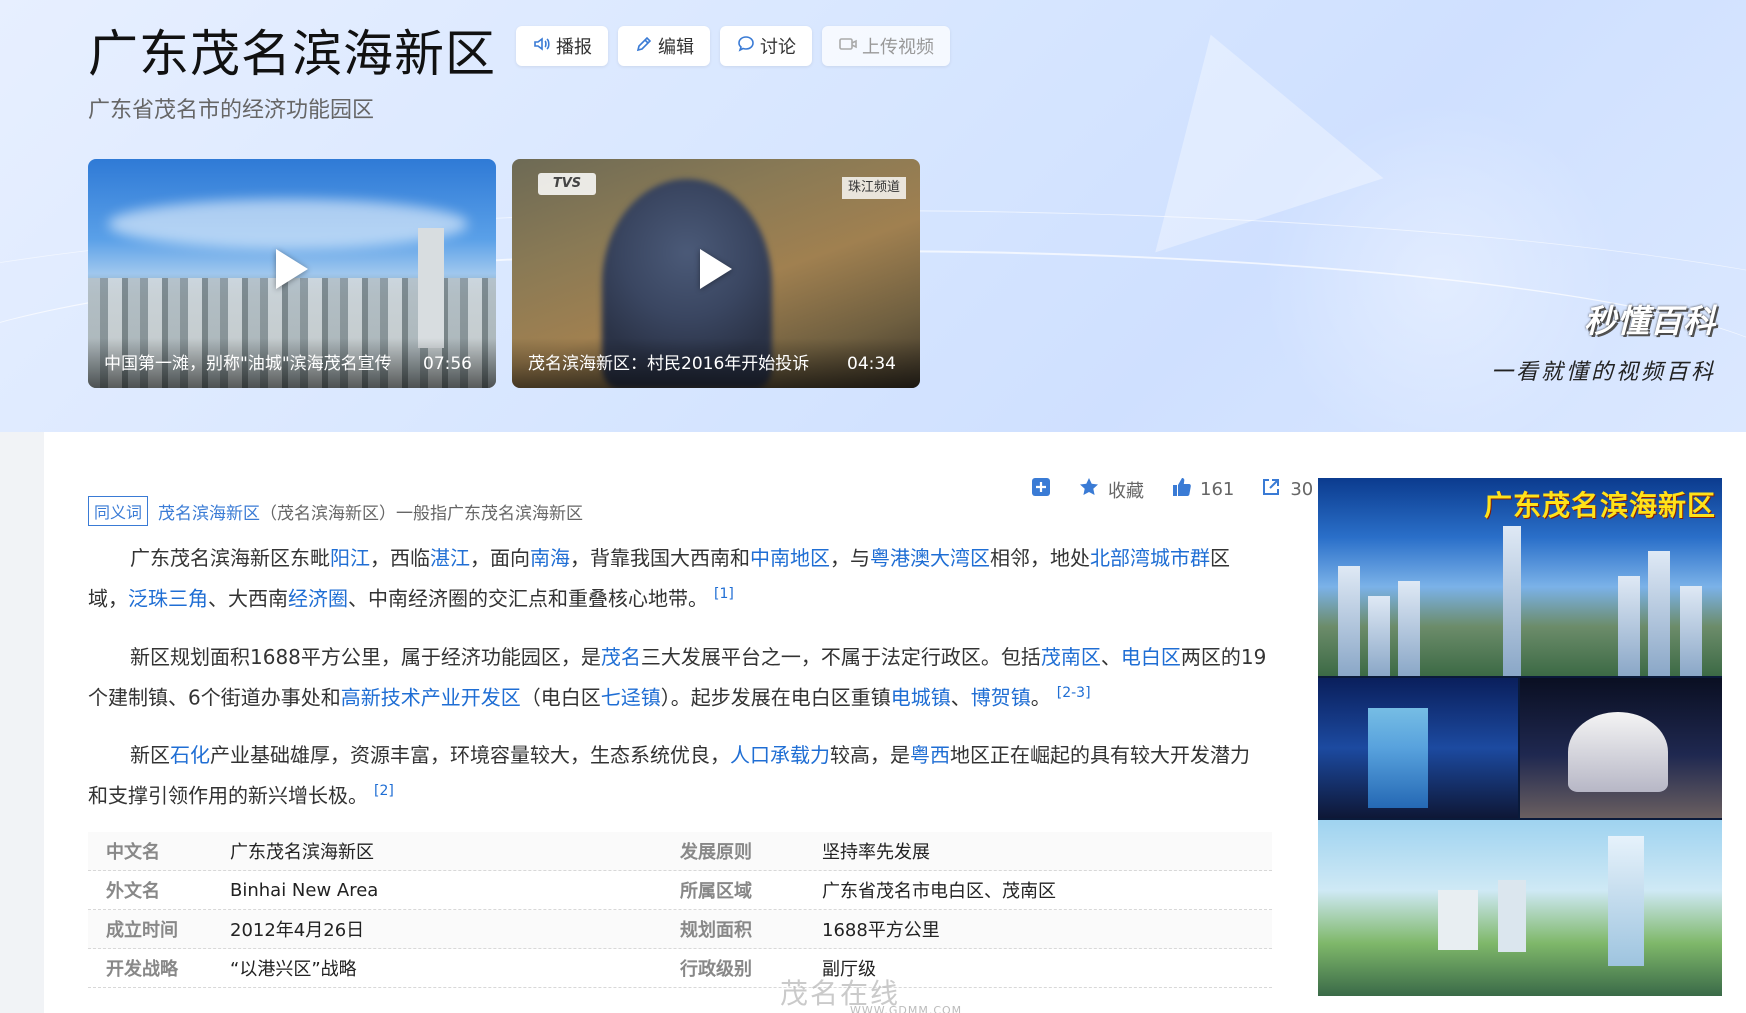  What do you see at coordinates (716, 891) in the screenshot?
I see `info-key: 所属区域` at bounding box center [716, 891].